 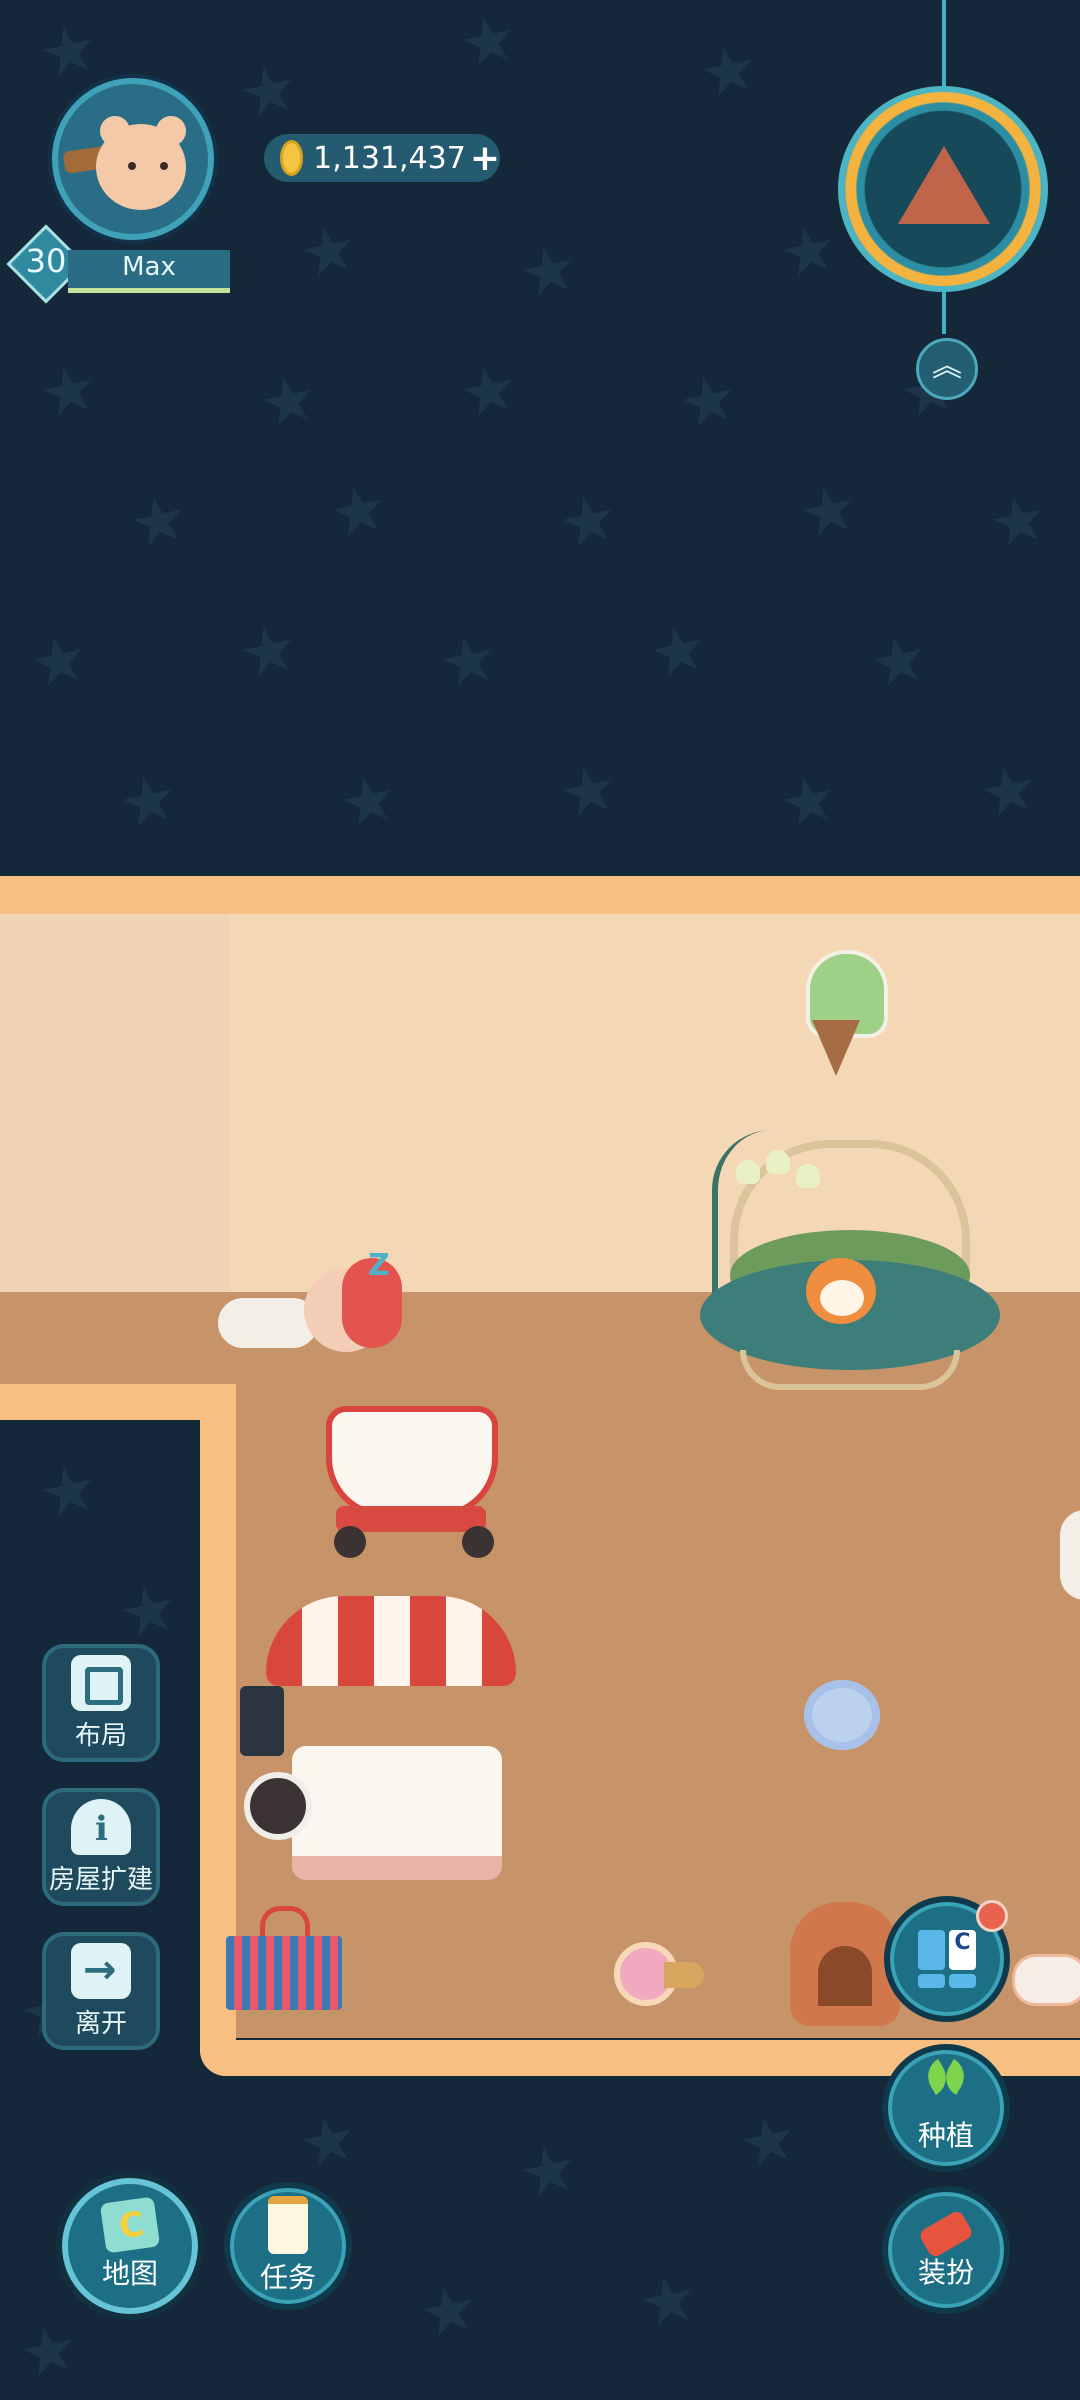 What do you see at coordinates (947, 1959) in the screenshot?
I see `build-catalog-icon: C` at bounding box center [947, 1959].